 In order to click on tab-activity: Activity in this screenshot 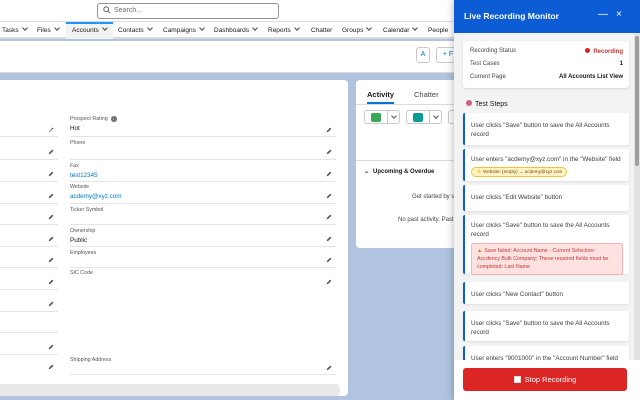, I will do `click(381, 97)`.